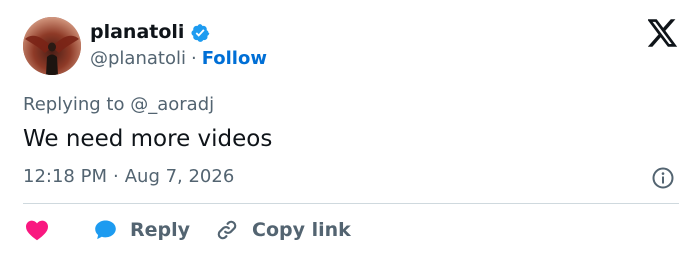 Image resolution: width=700 pixels, height=256 pixels. I want to click on replying-prefix: Replying to, so click(74, 104).